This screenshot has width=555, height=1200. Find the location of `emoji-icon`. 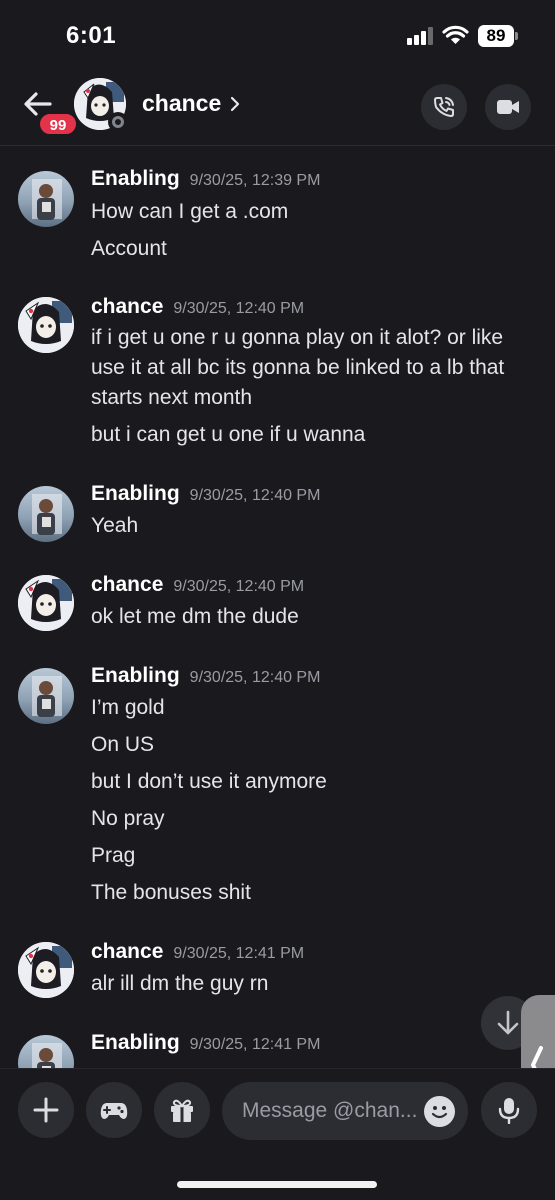

emoji-icon is located at coordinates (439, 1112).